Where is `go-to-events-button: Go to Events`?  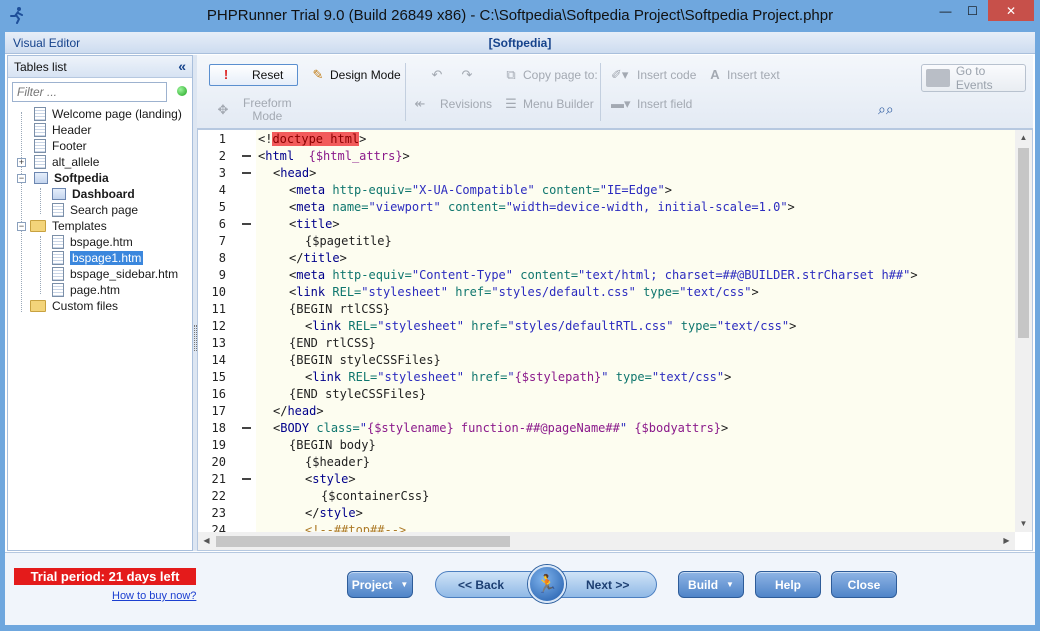
go-to-events-button: Go to Events is located at coordinates (973, 78).